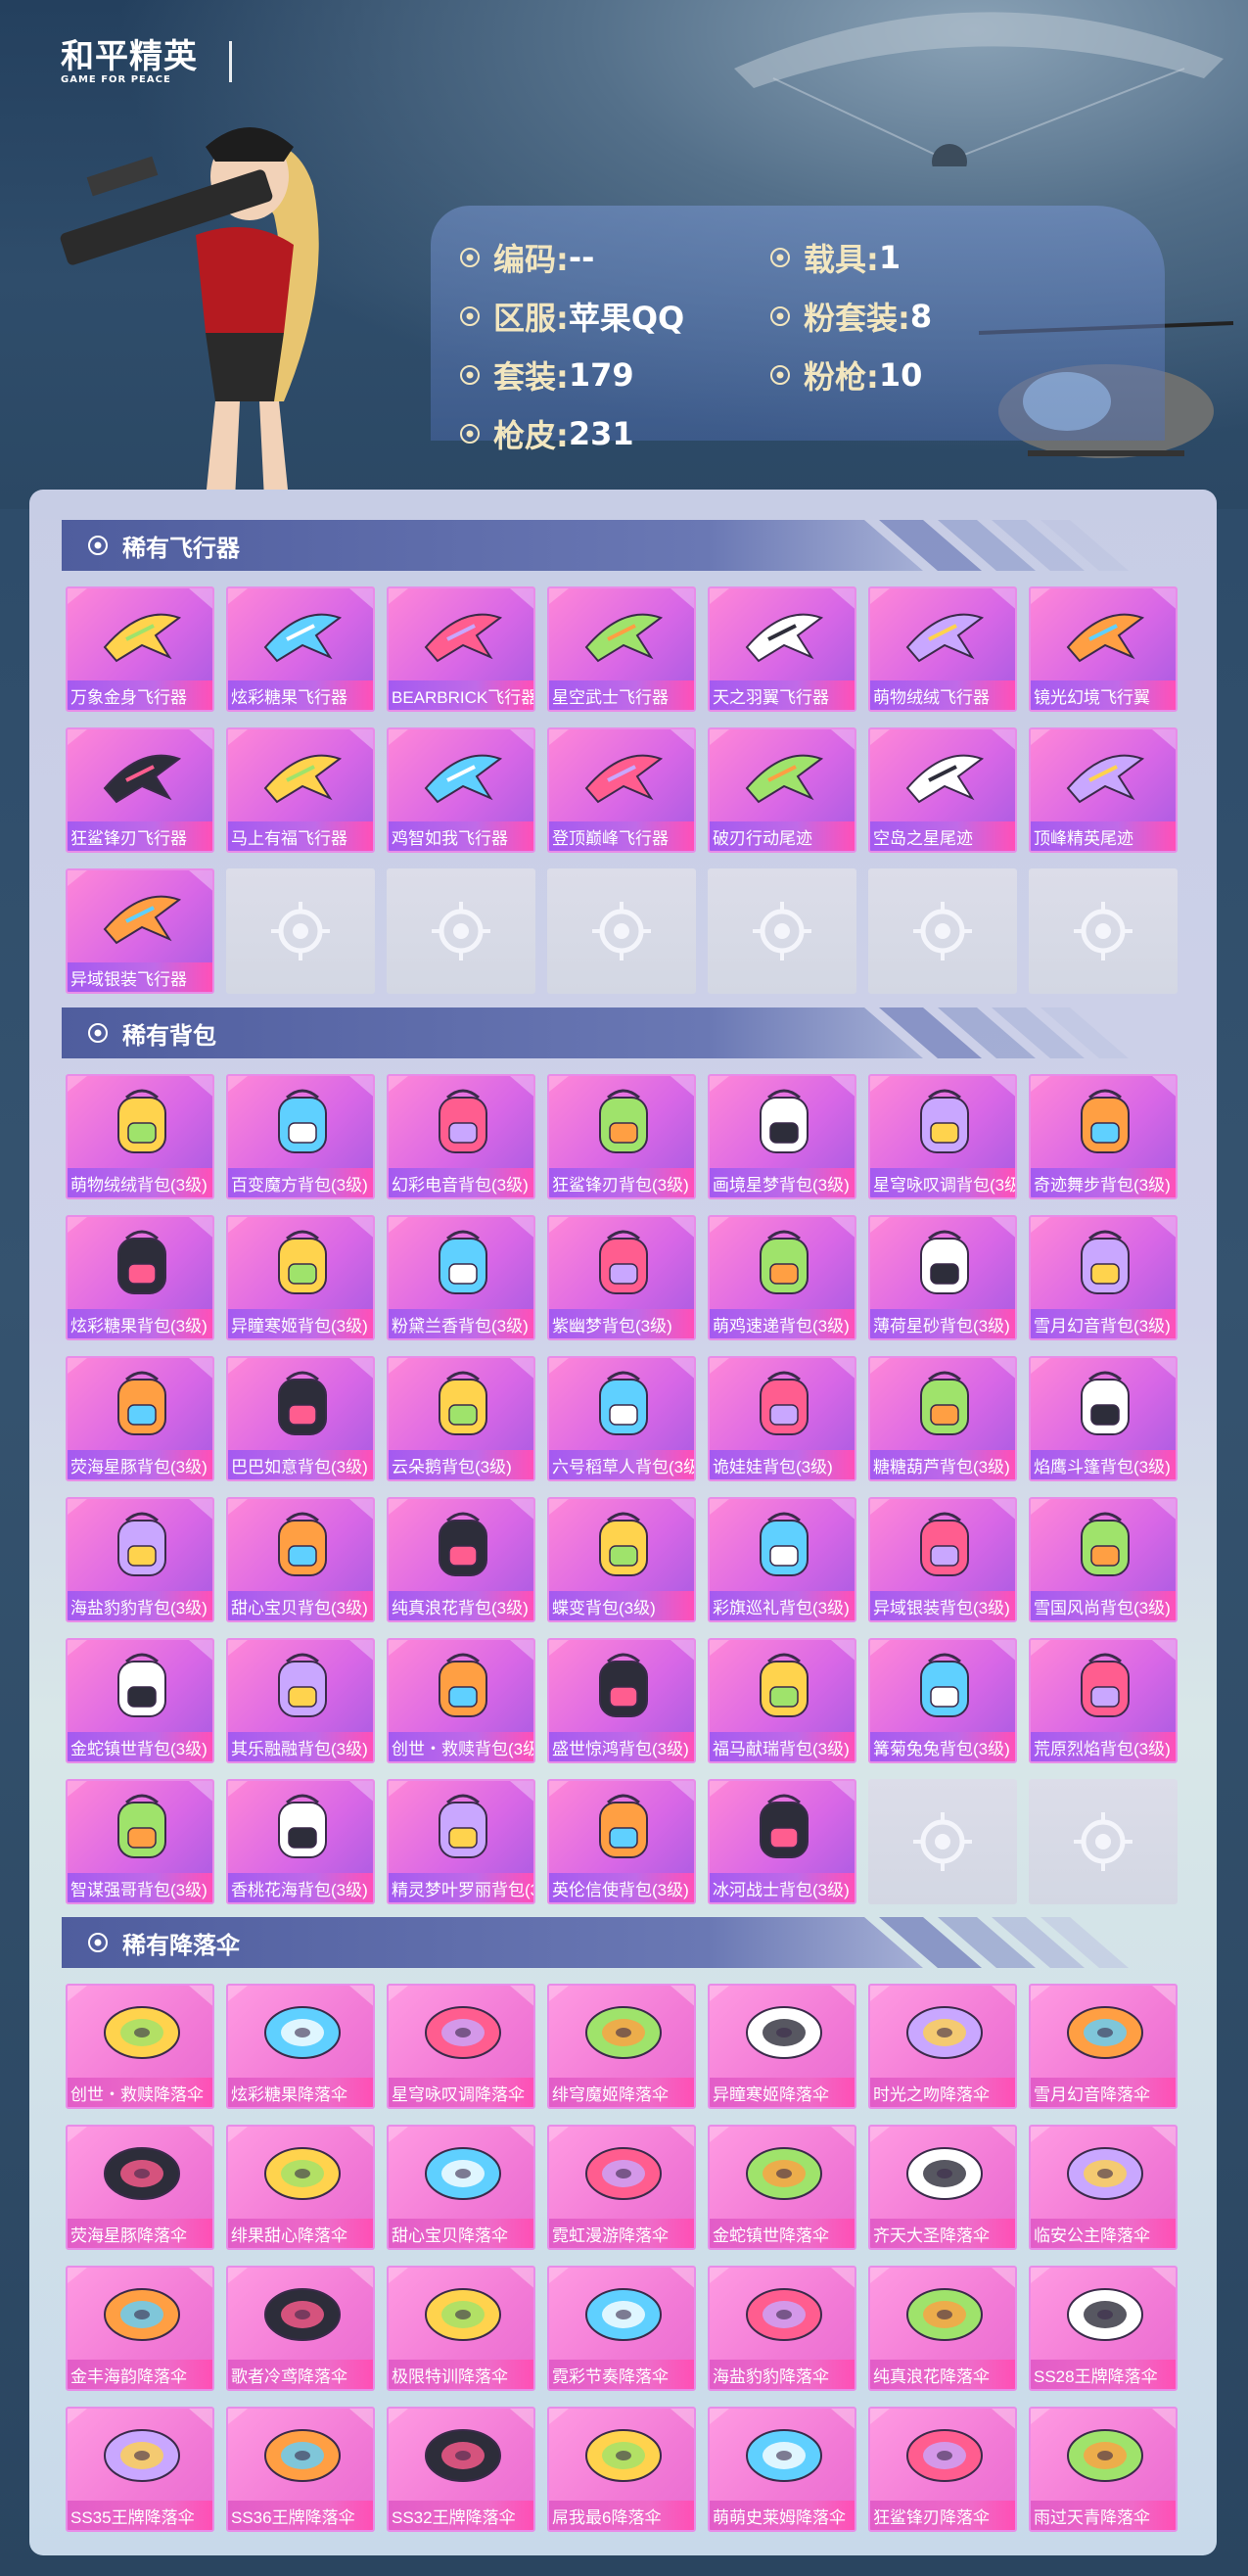 The height and width of the screenshot is (2576, 1248). I want to click on parachute-card: 霓虹漫游降落伞, so click(621, 2187).